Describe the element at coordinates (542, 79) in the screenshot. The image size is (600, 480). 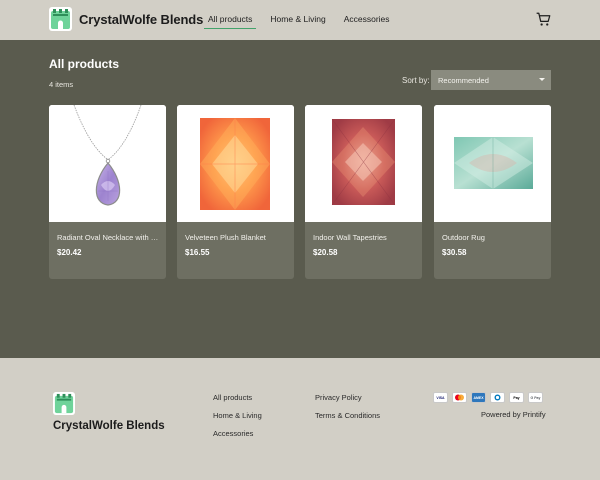
I see `chevron-down-icon` at that location.